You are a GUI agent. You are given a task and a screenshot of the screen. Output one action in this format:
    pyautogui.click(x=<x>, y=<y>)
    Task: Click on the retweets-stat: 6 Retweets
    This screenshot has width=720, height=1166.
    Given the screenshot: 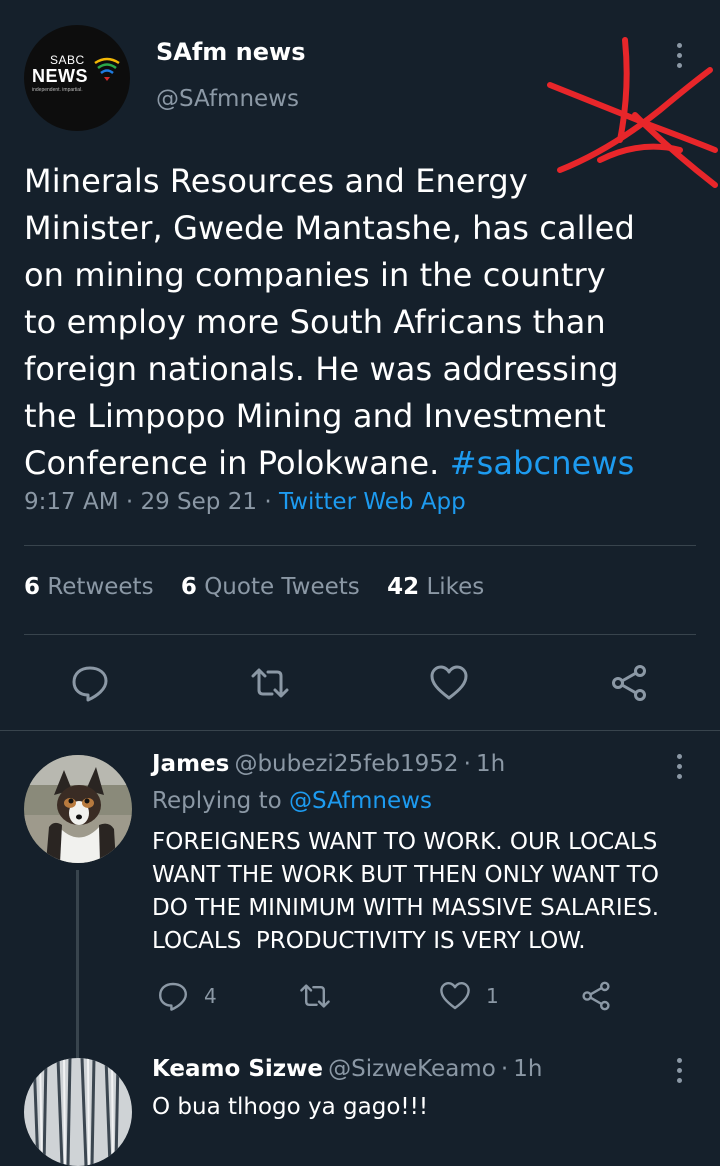 What is the action you would take?
    pyautogui.click(x=89, y=587)
    